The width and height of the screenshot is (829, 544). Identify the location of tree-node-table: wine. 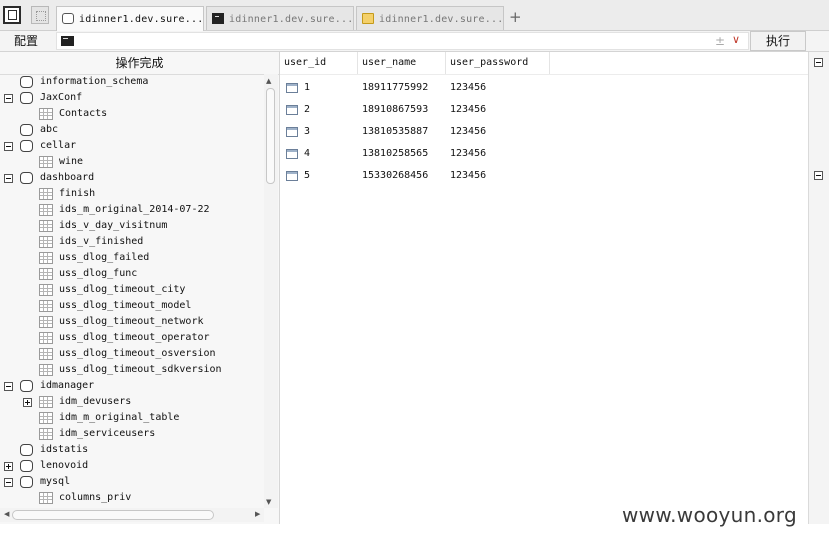
(132, 162).